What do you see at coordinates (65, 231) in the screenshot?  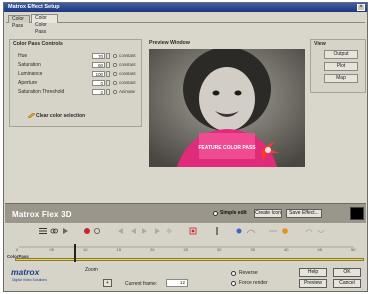 I see `play-icon` at bounding box center [65, 231].